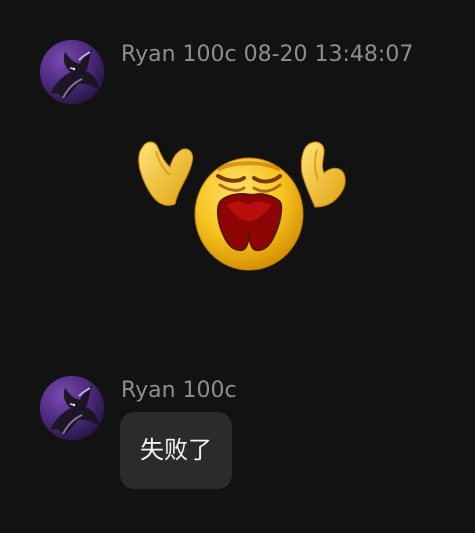 This screenshot has width=475, height=533. Describe the element at coordinates (179, 390) in the screenshot. I see `message-header: Ryan 100c` at that location.